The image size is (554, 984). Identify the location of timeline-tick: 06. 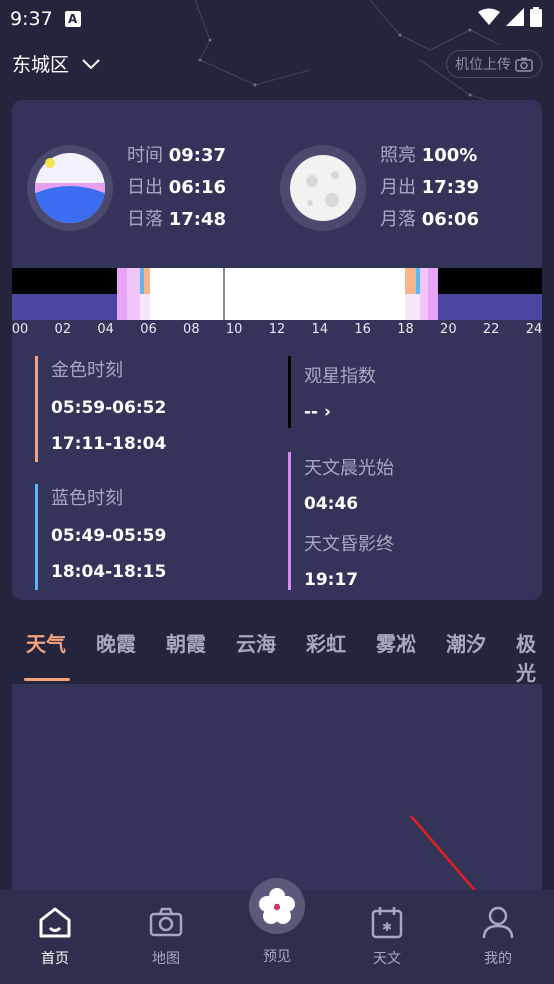
(148, 329).